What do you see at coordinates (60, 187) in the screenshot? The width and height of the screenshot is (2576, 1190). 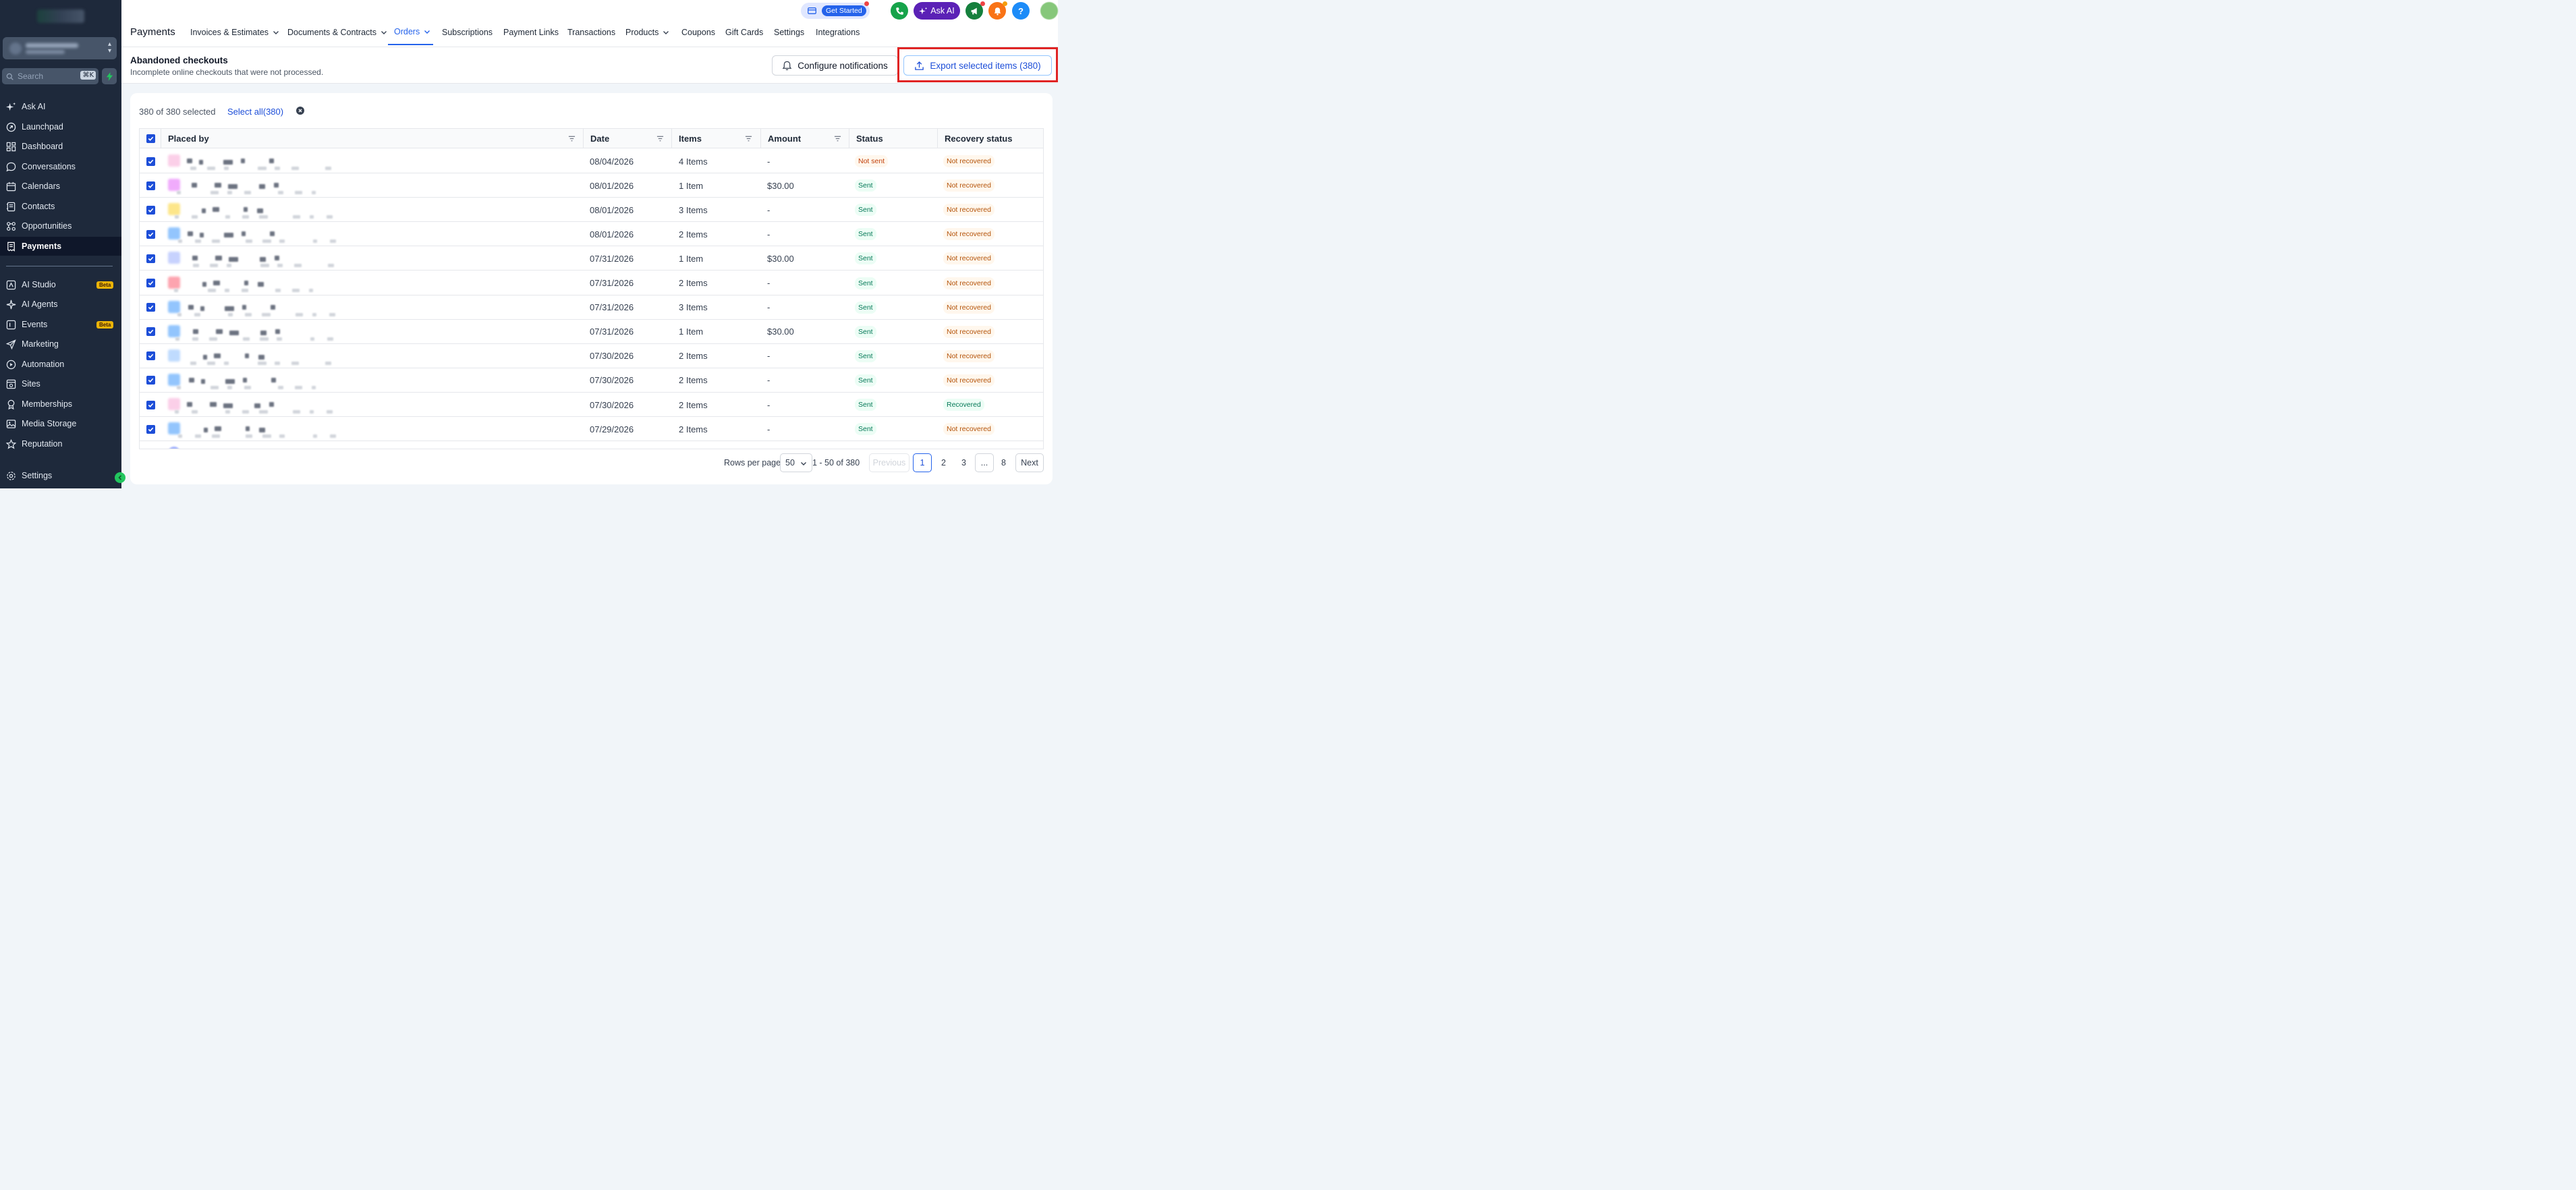 I see `sidebar-item-calendars: Calendars` at bounding box center [60, 187].